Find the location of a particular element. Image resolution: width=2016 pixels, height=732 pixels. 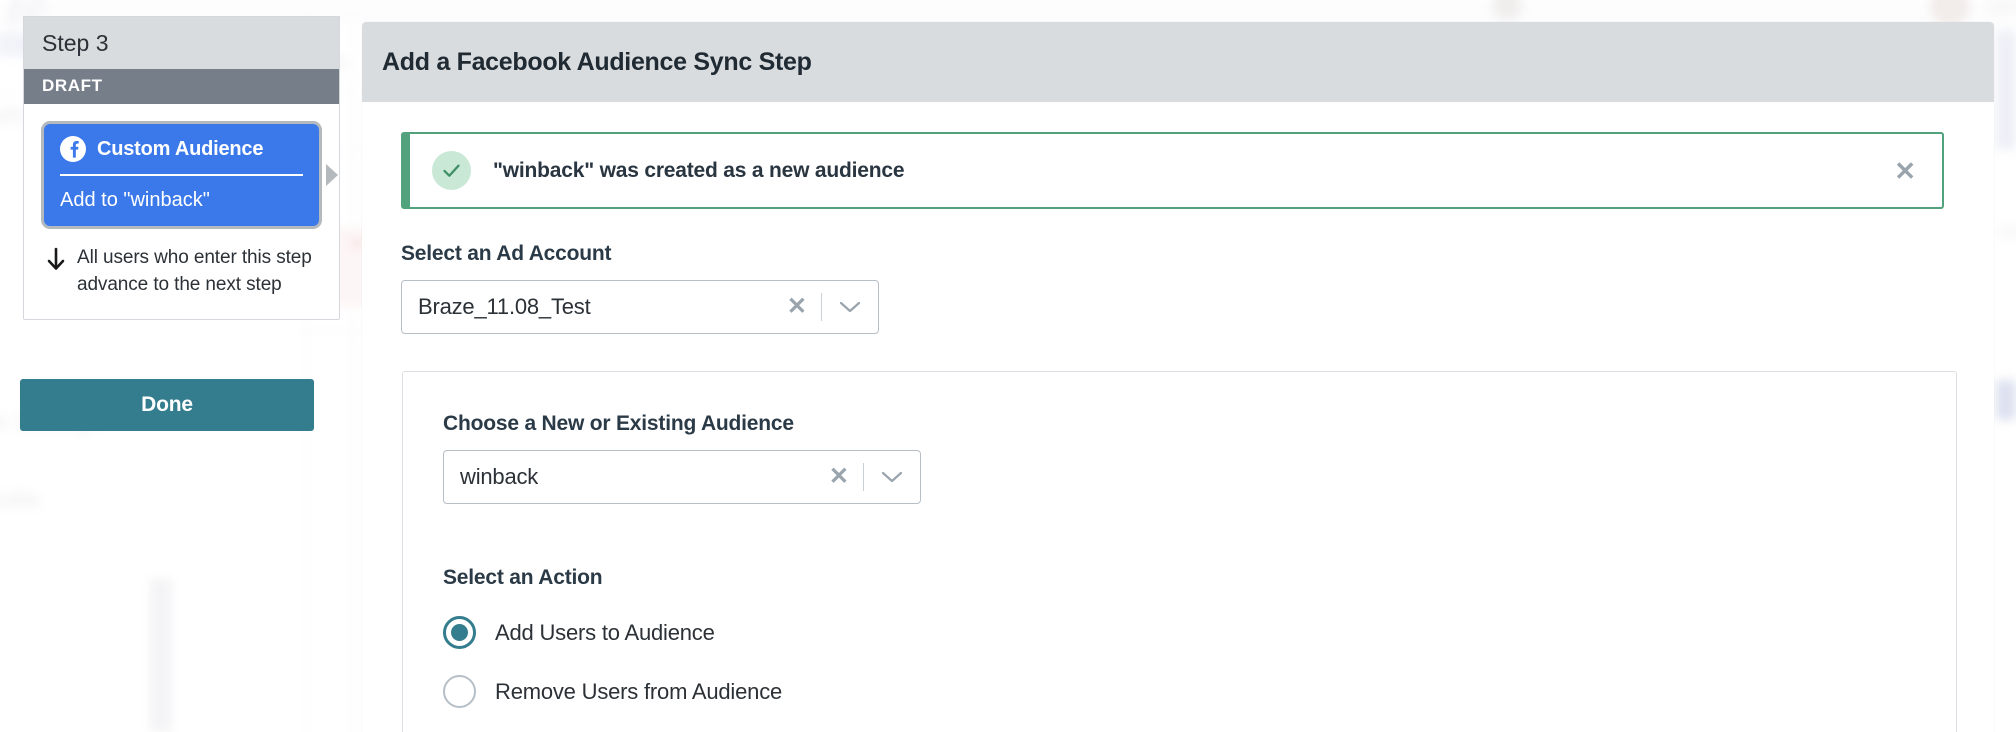

radio-option-add-users: Add Users to Audience is located at coordinates (1199, 632).